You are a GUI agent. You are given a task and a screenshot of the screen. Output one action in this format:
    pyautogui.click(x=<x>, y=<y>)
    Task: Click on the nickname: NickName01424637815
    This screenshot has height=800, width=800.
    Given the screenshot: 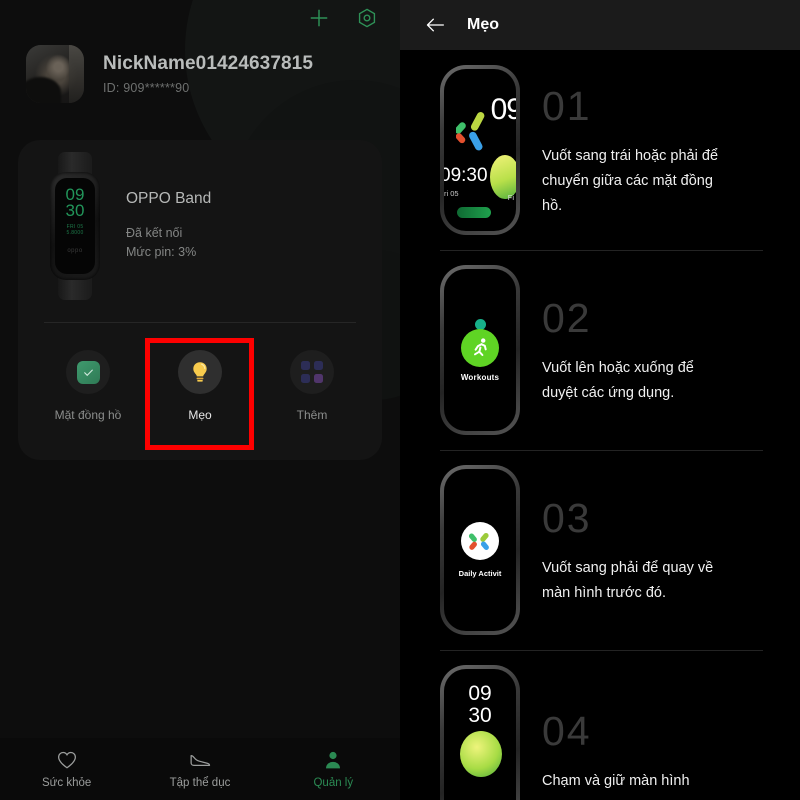 What is the action you would take?
    pyautogui.click(x=208, y=63)
    